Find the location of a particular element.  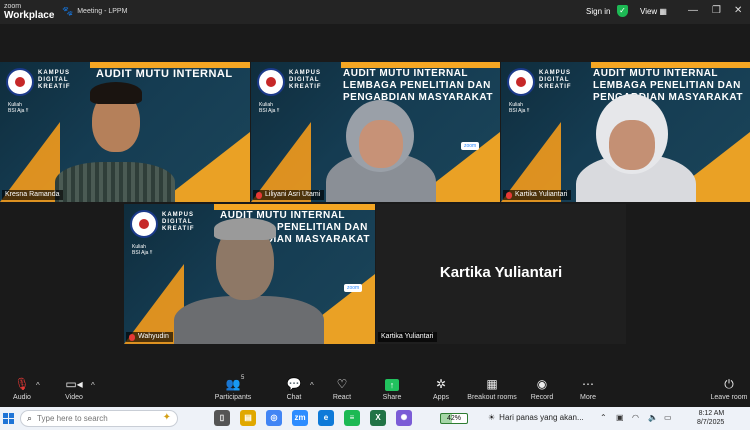

camera-tray-icon: ▣ is located at coordinates (620, 417).